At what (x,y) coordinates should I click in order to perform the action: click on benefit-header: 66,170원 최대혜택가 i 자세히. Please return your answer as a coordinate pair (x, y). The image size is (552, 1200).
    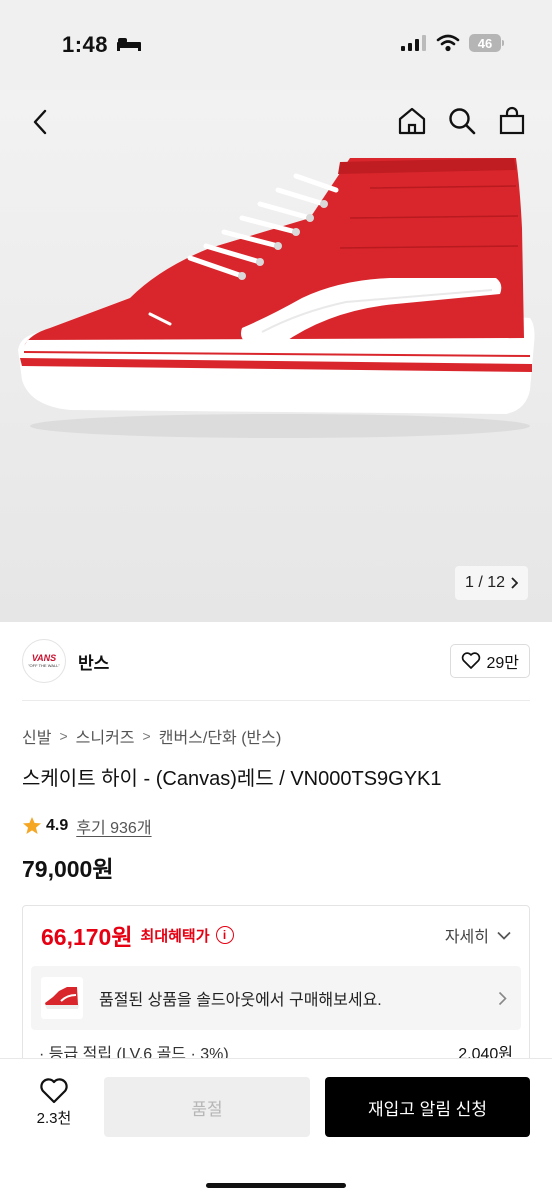
    Looking at the image, I should click on (276, 935).